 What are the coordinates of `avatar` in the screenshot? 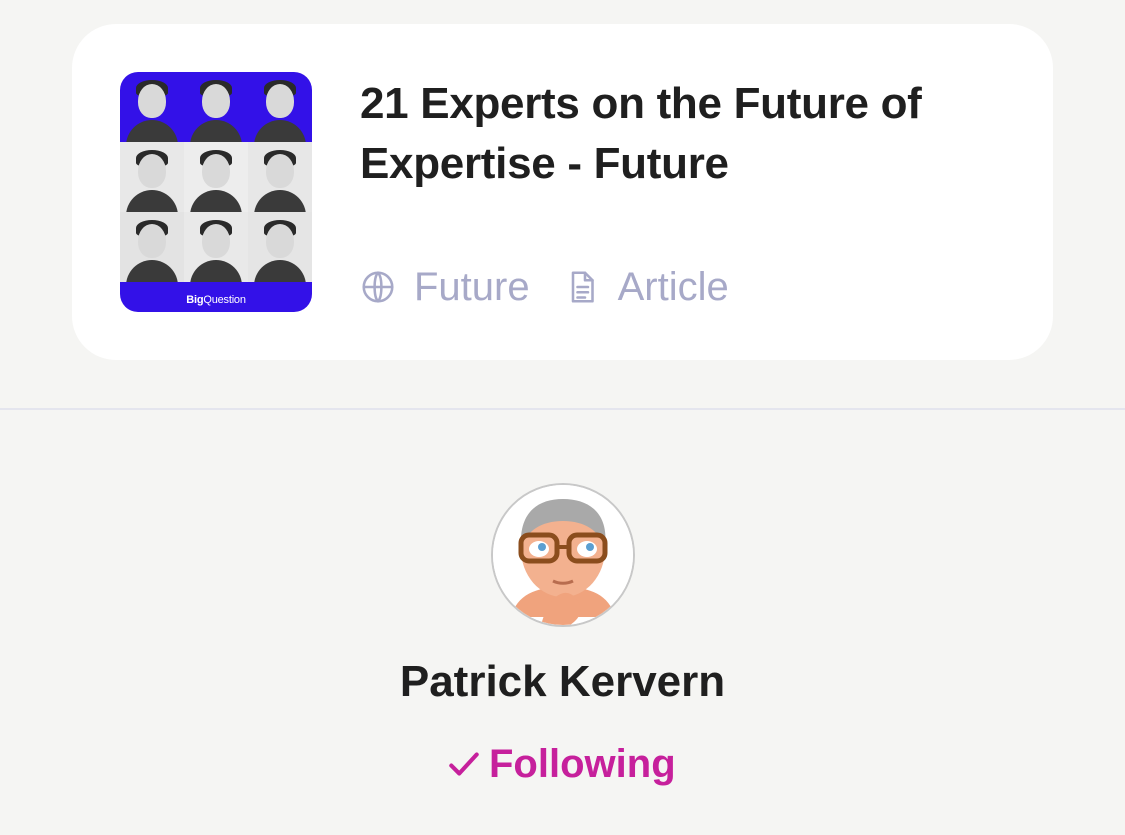 It's located at (563, 555).